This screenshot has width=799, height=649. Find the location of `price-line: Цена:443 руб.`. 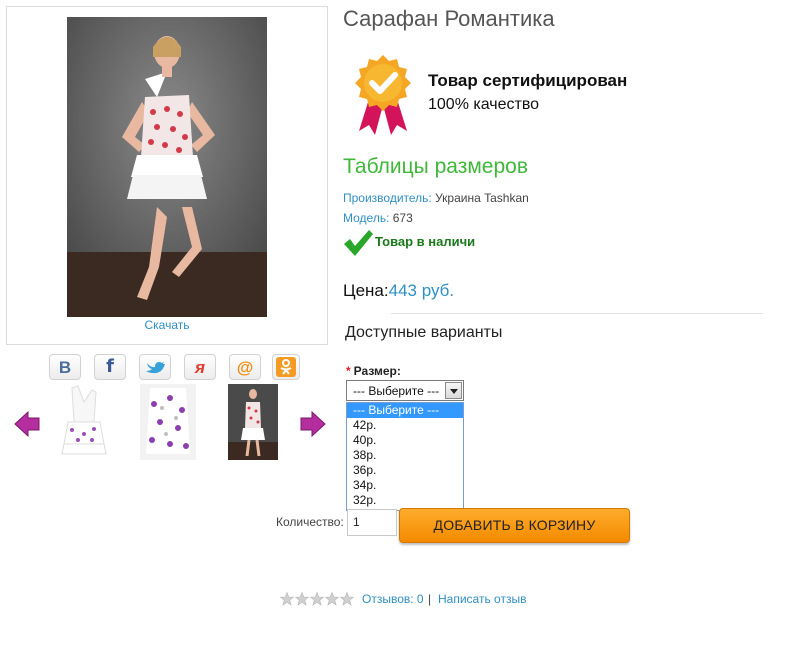

price-line: Цена:443 руб. is located at coordinates (398, 291).